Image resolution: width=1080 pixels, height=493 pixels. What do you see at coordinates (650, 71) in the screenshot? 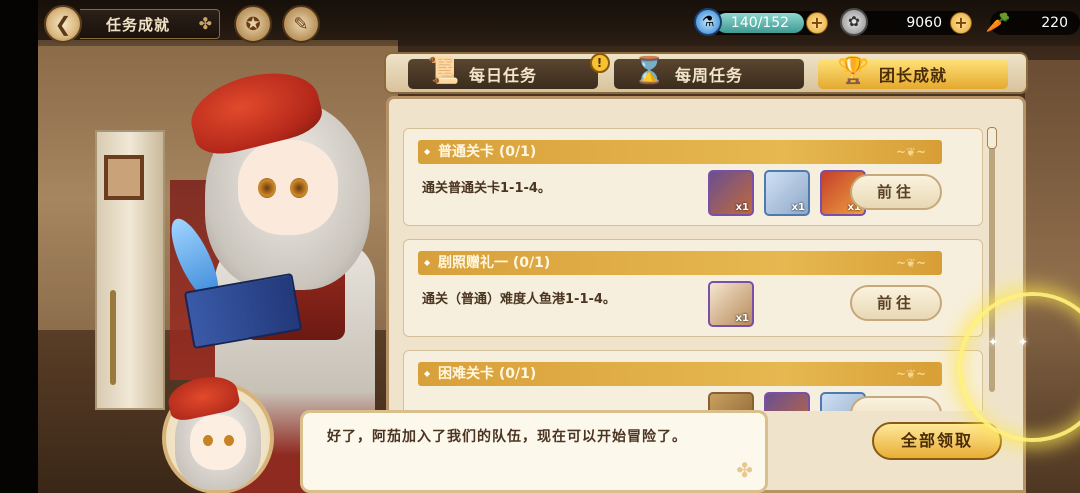
I see `hourglass-icon: ⌛` at bounding box center [650, 71].